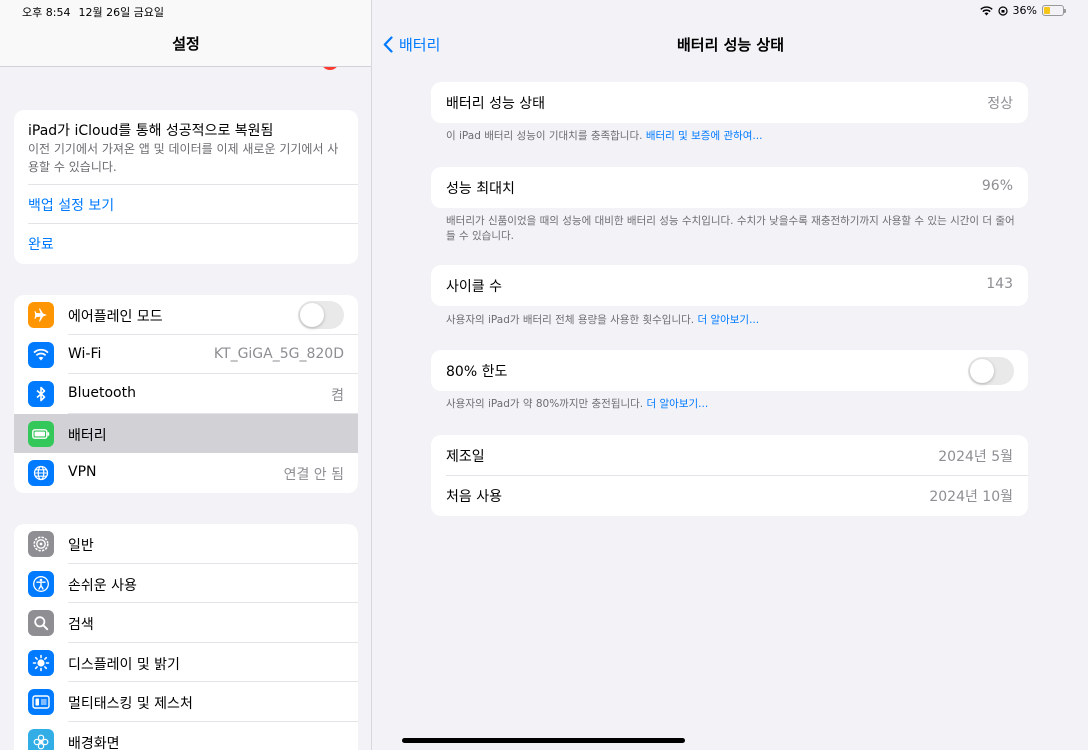 This screenshot has height=750, width=1088. I want to click on battery-health-value: 정상, so click(1000, 104).